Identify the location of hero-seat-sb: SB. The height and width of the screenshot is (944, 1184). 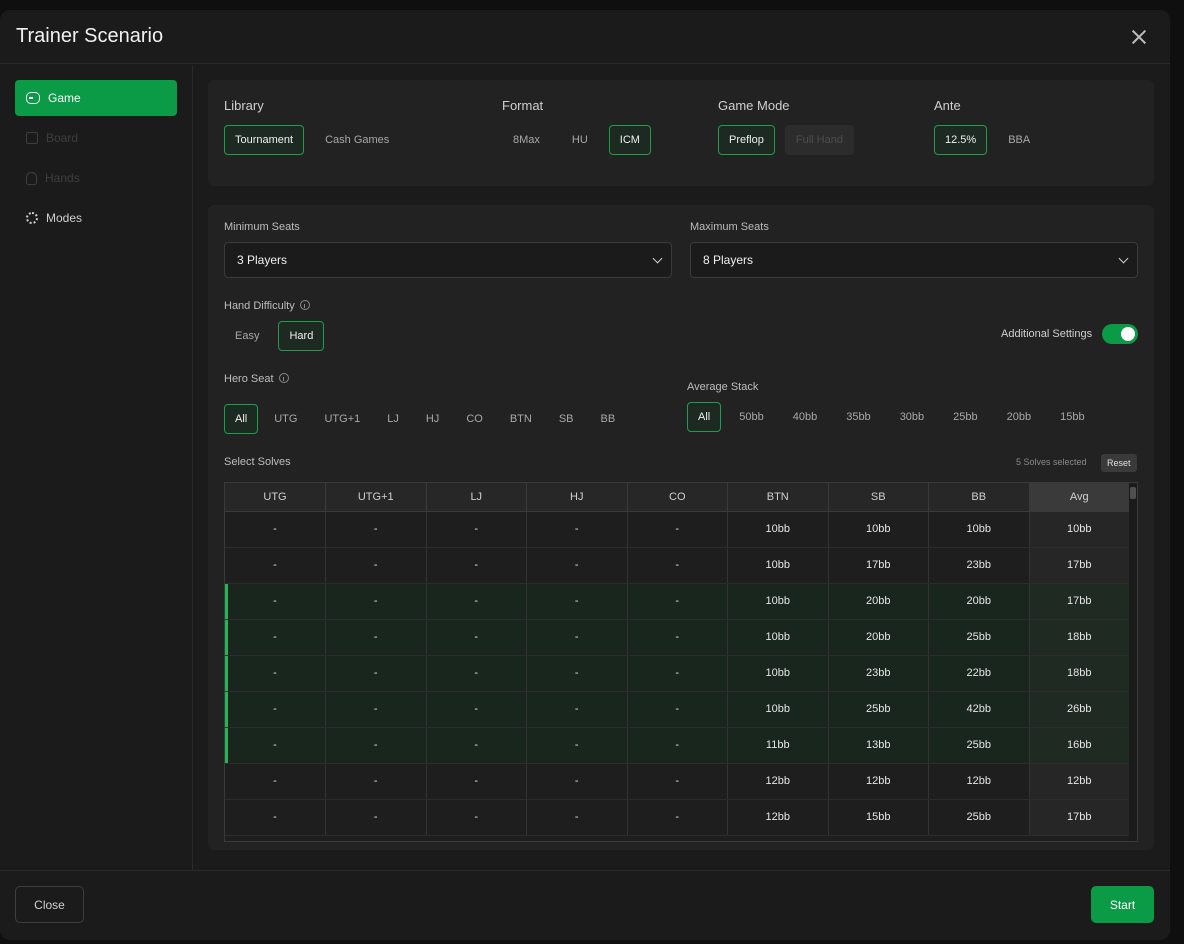
(566, 419).